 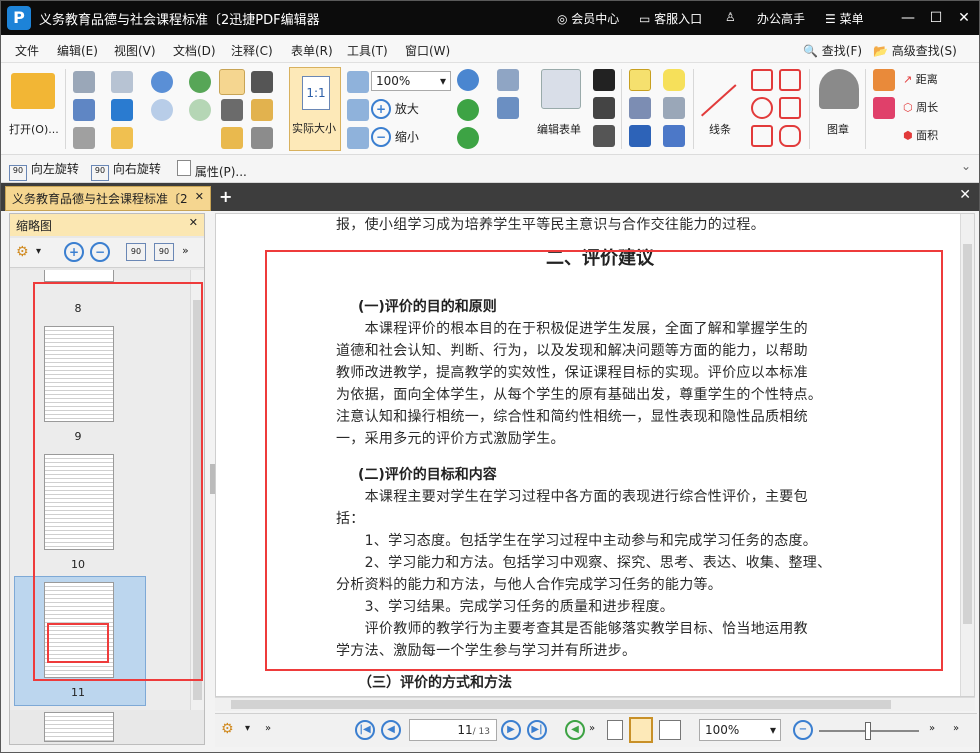 I want to click on typewriter-icon, so click(x=640, y=80).